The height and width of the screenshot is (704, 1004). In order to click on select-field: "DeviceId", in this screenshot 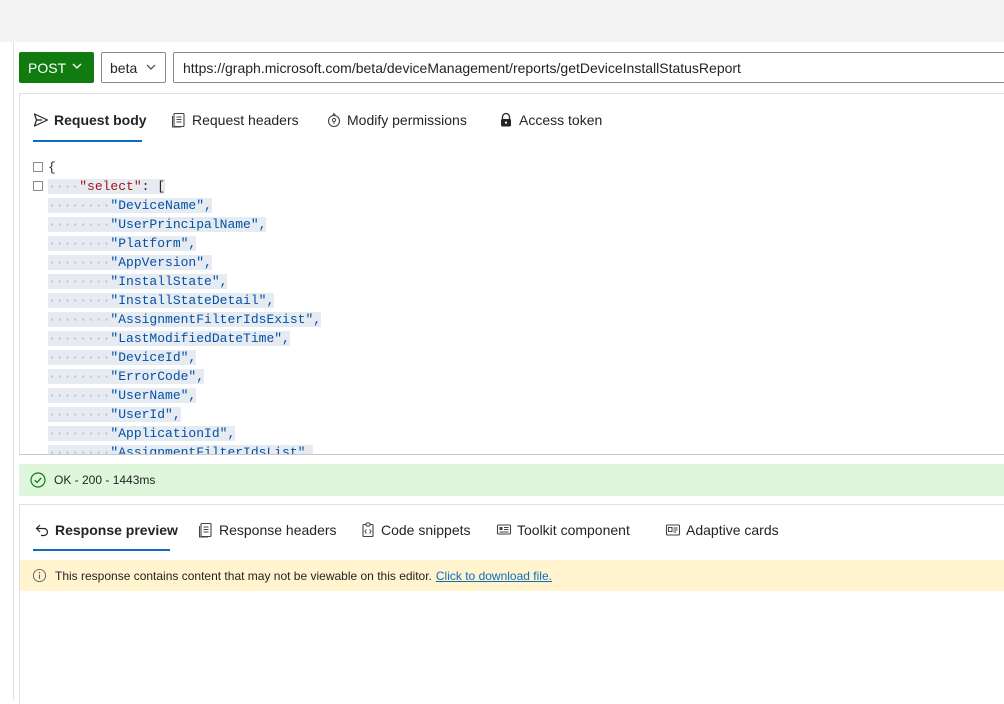, I will do `click(153, 357)`.